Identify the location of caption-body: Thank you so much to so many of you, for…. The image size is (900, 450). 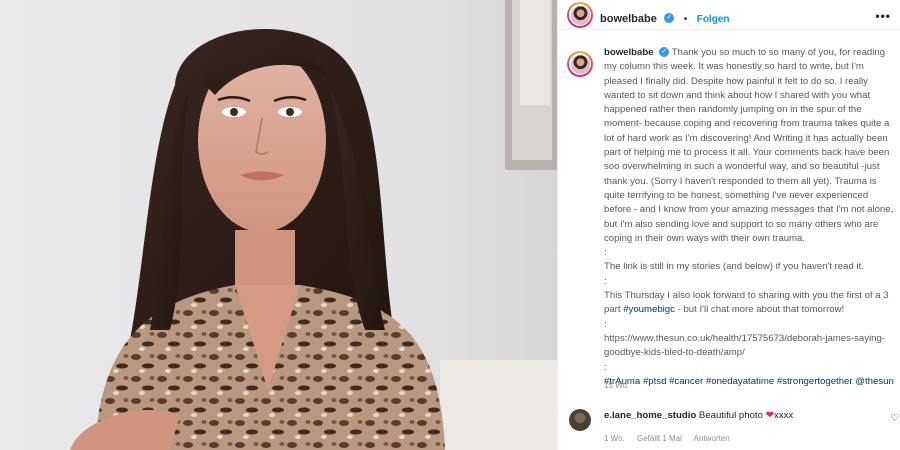
(749, 145).